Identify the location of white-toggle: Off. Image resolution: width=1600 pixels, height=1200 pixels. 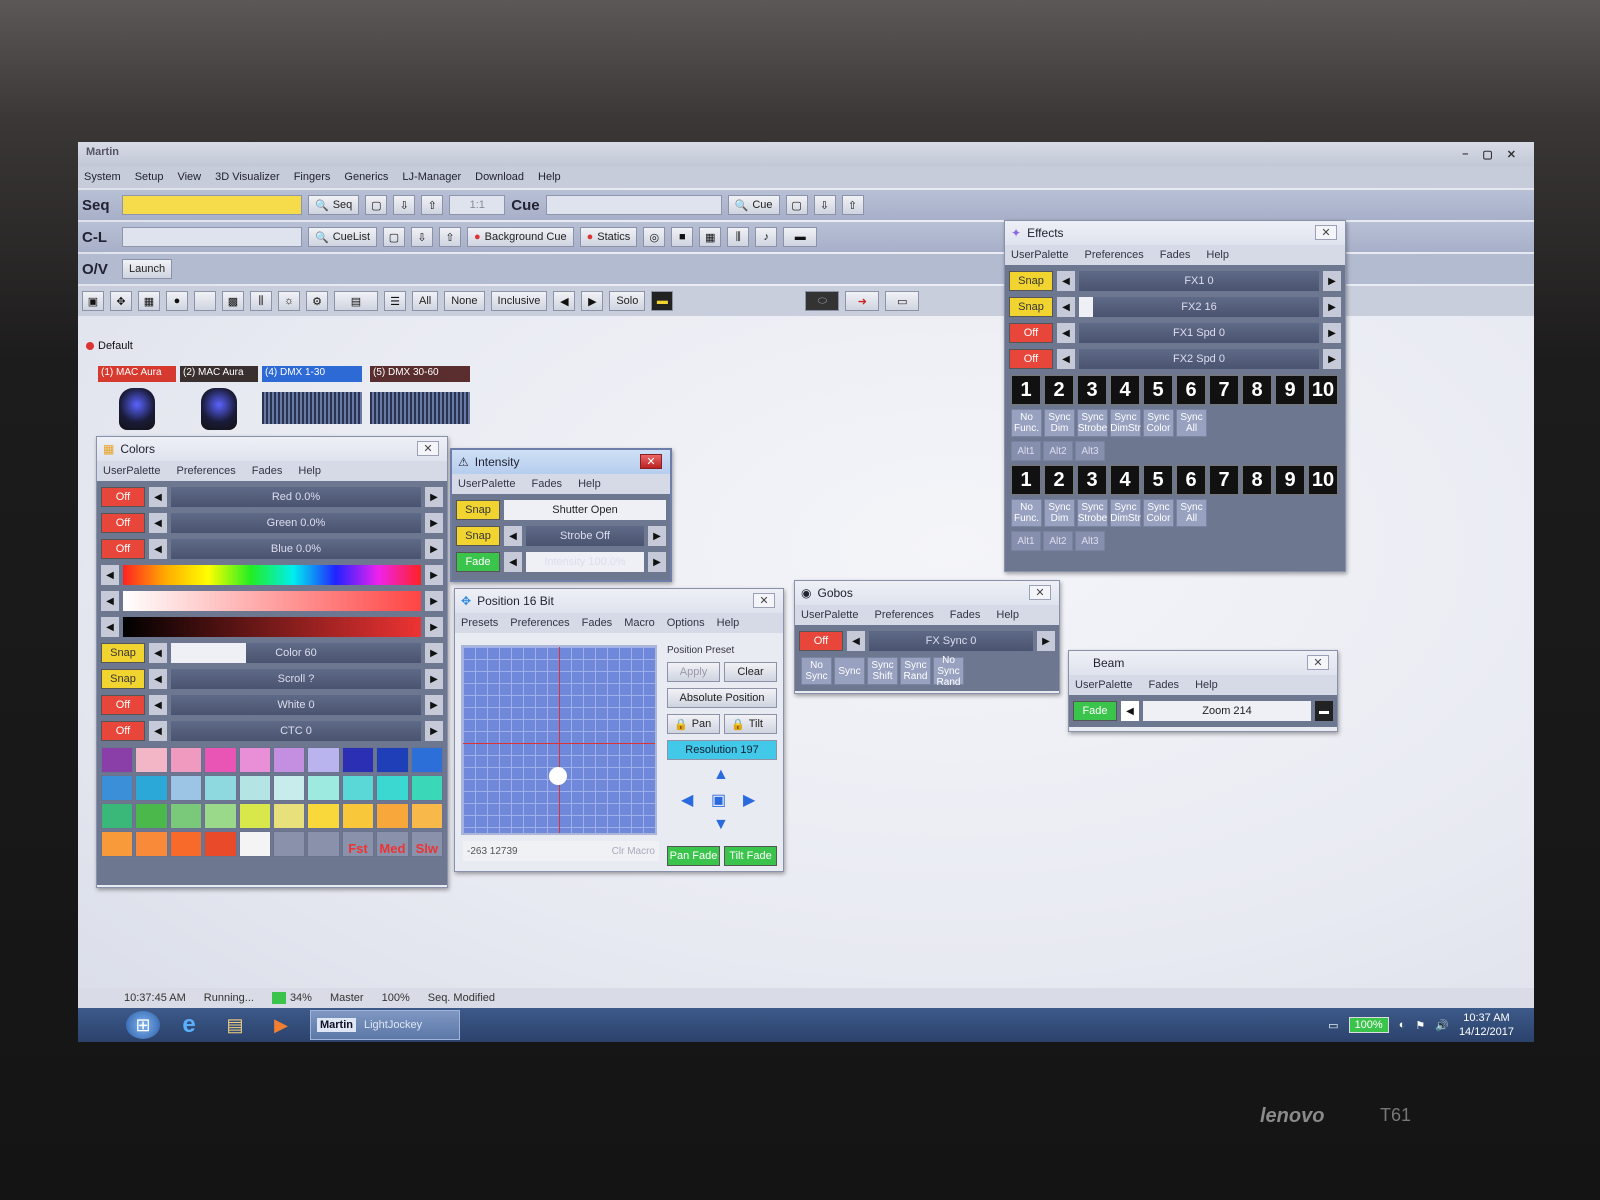
(123, 705).